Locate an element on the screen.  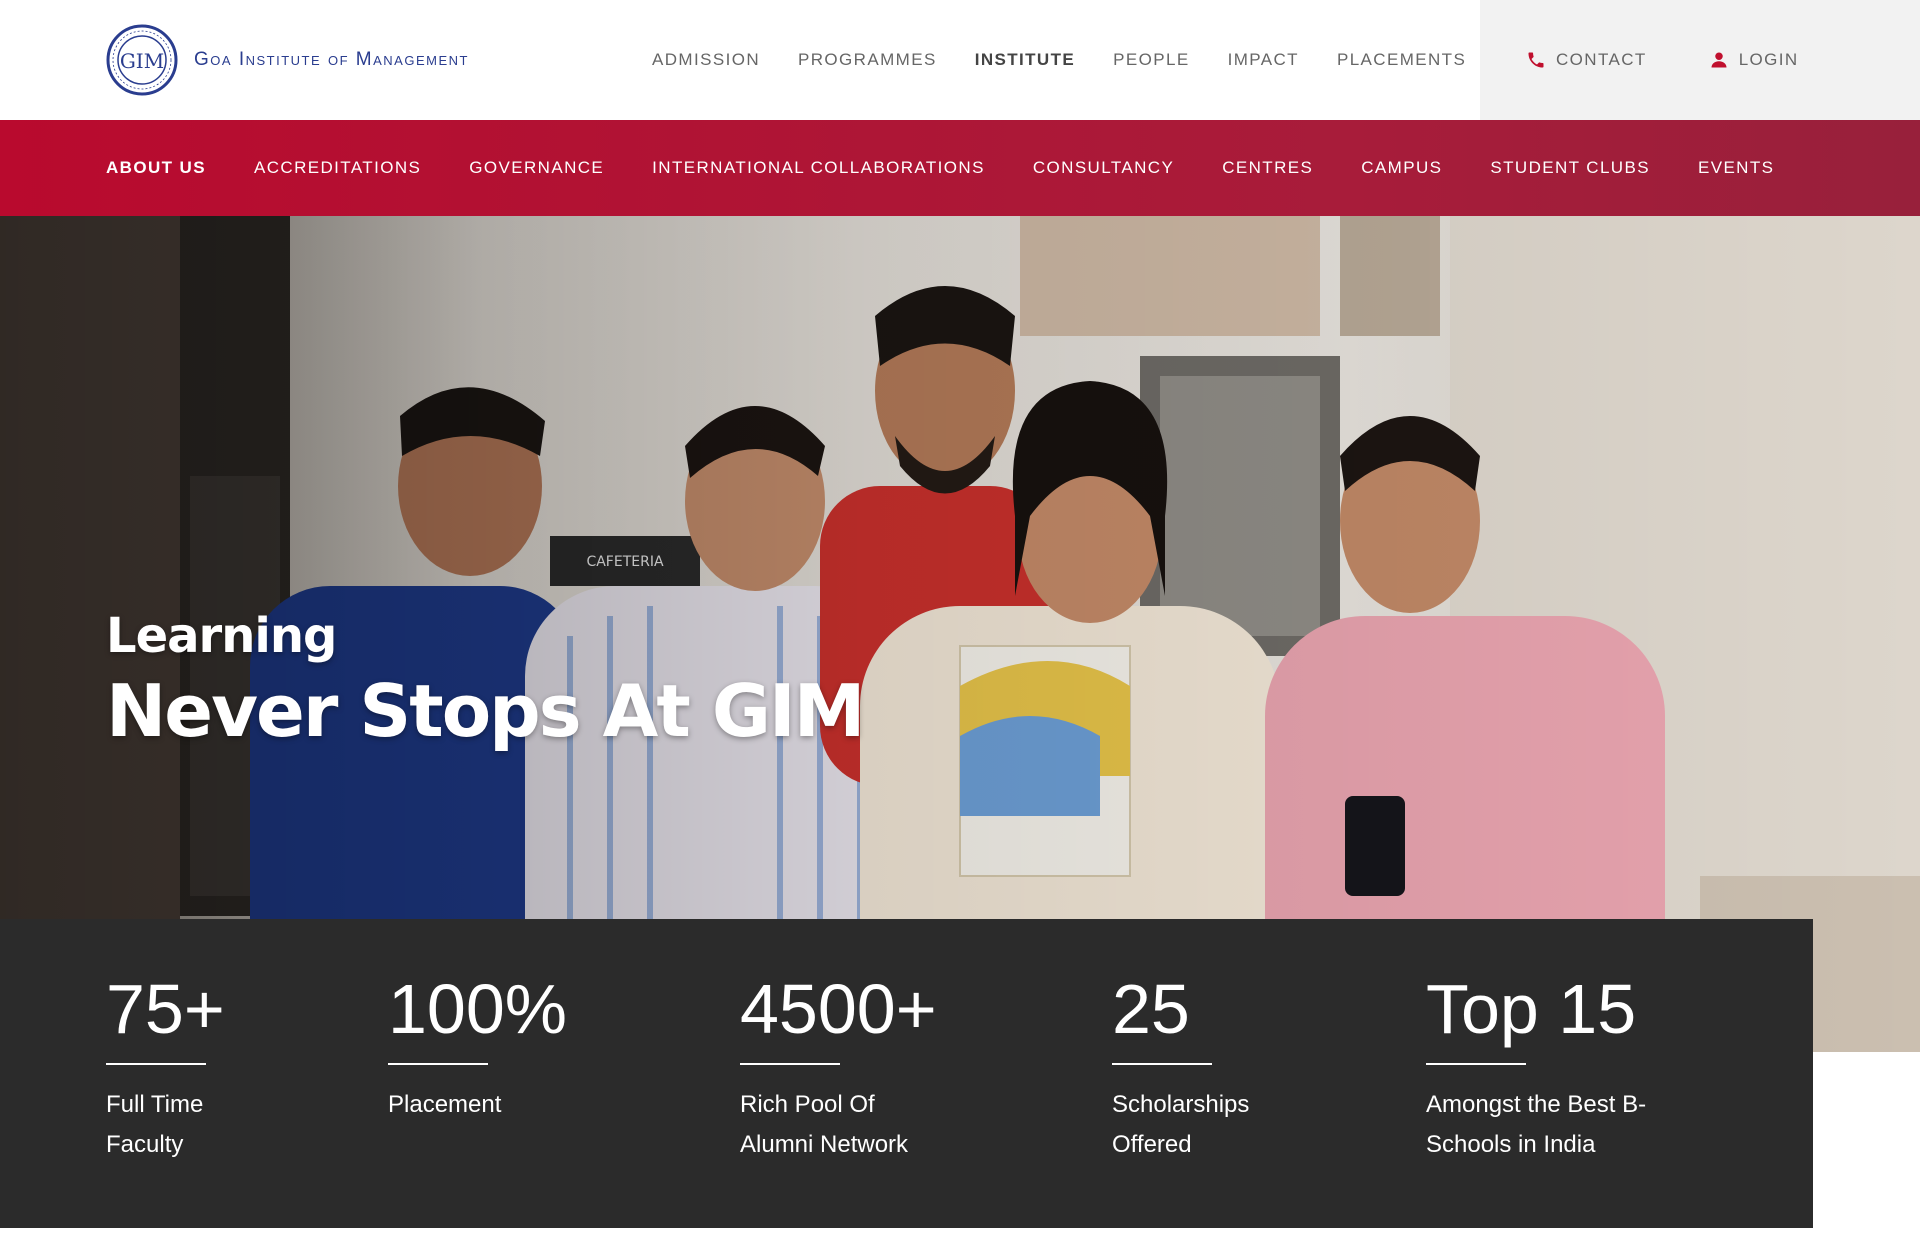
hero-line-2: Never Stops At GIM is located at coordinates (485, 711).